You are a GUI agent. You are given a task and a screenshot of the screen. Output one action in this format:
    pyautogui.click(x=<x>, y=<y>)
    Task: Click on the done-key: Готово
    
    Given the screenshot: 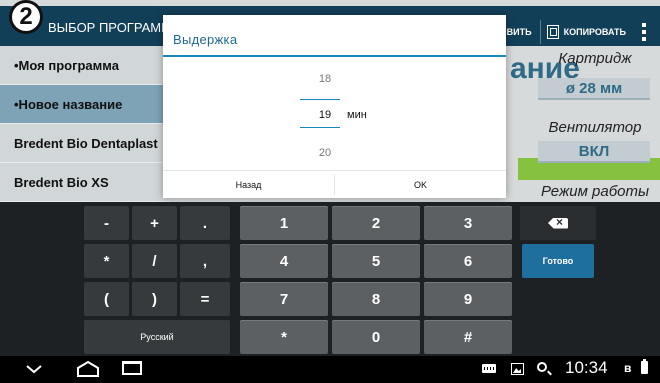 What is the action you would take?
    pyautogui.click(x=558, y=261)
    